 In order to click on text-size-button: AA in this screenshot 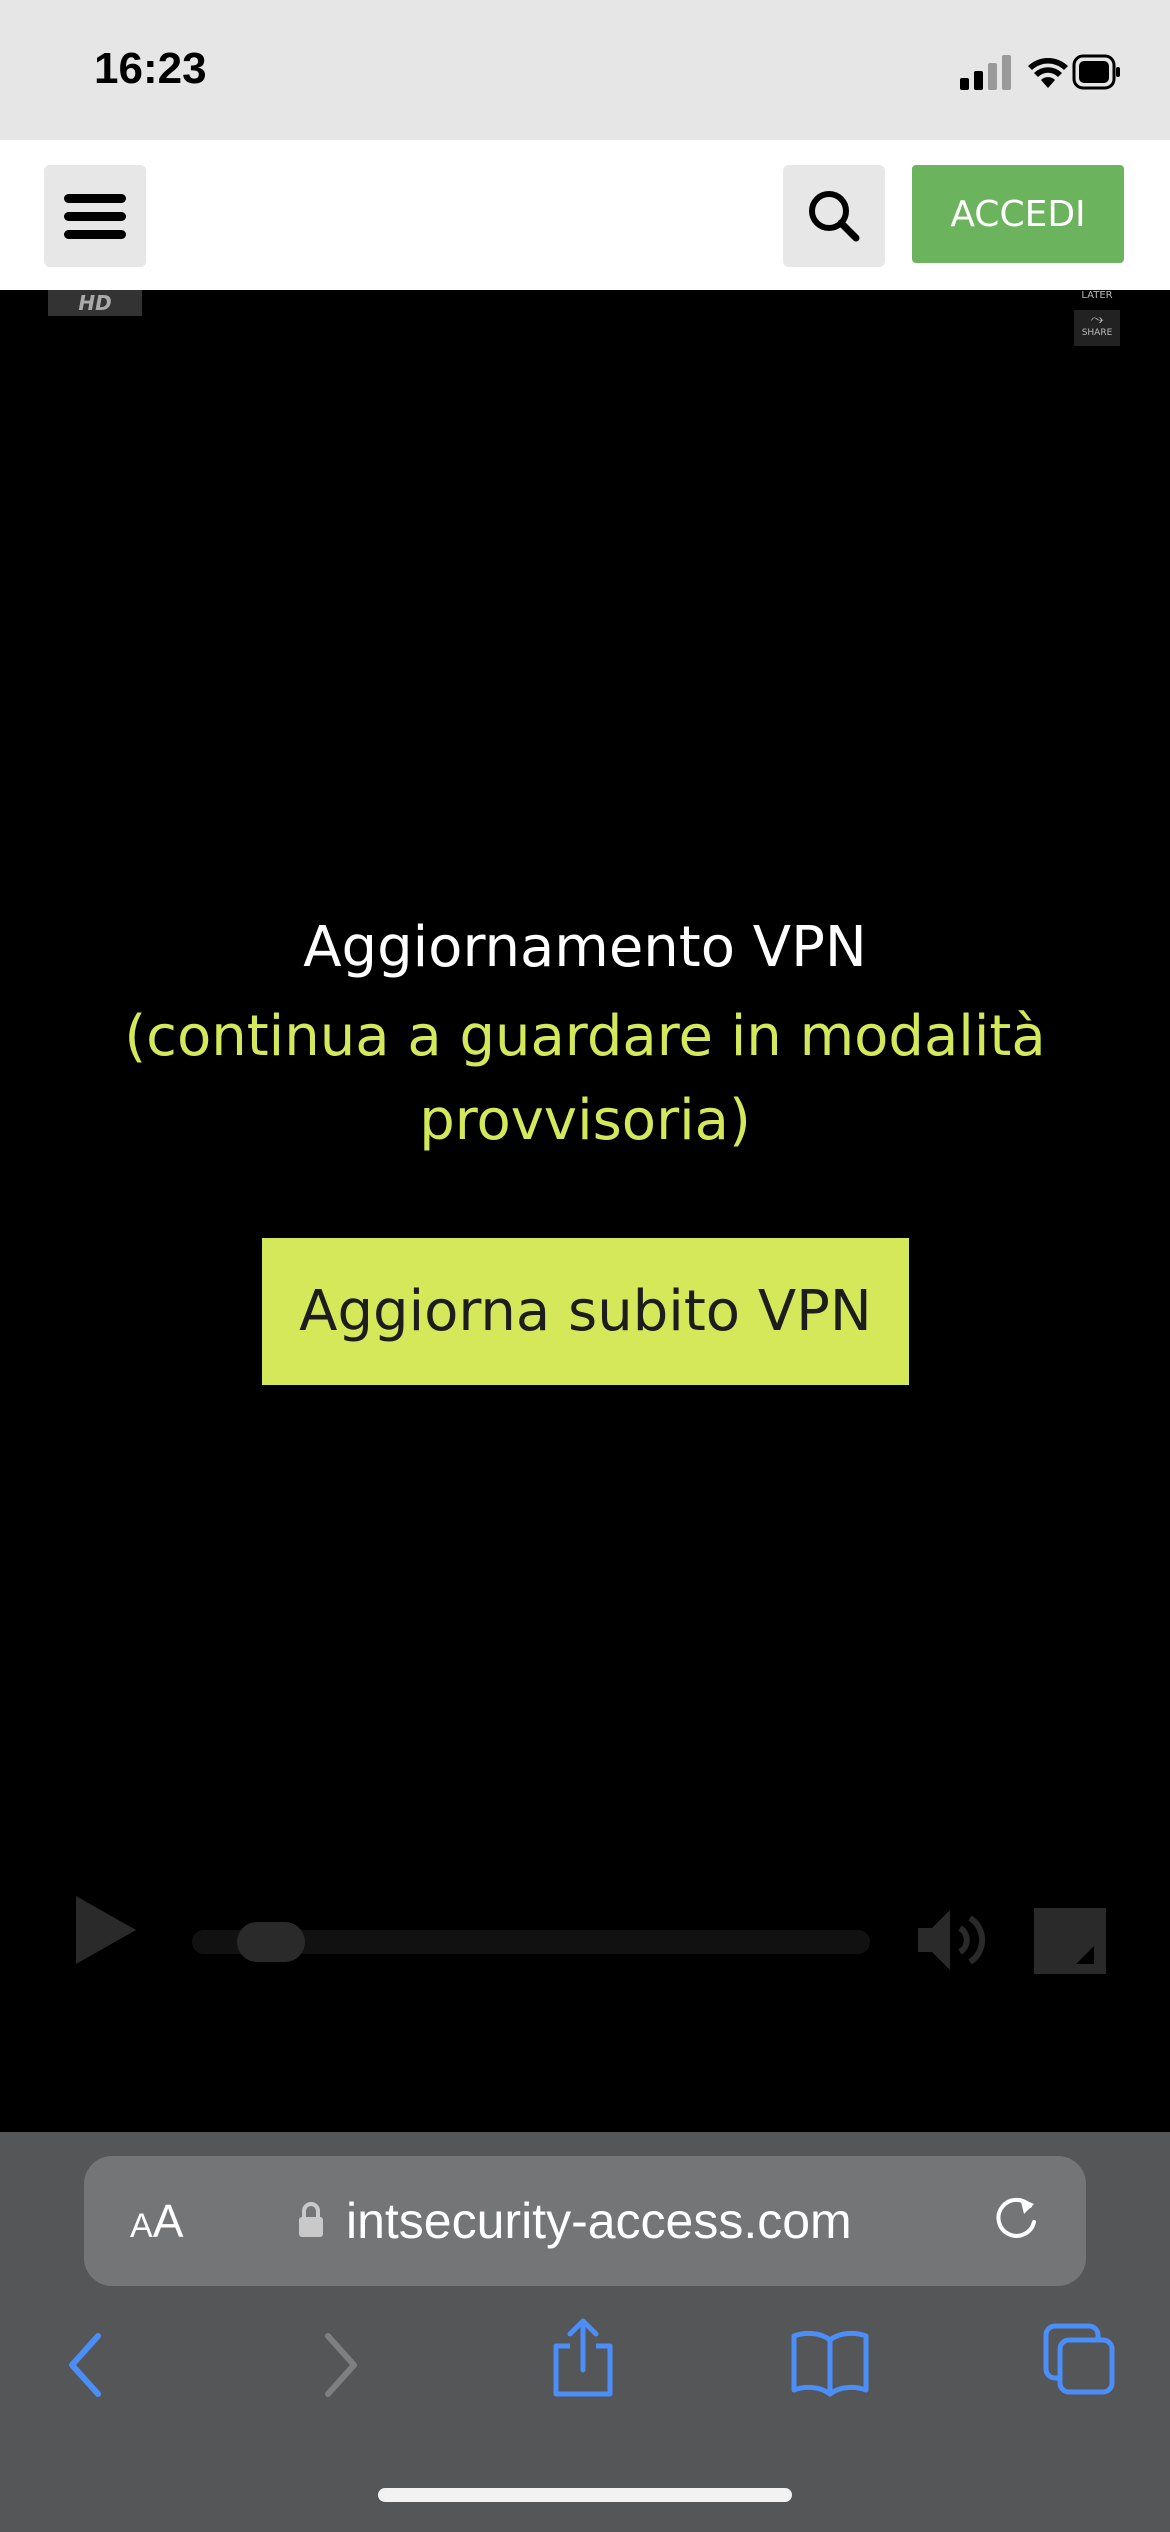, I will do `click(156, 2221)`.